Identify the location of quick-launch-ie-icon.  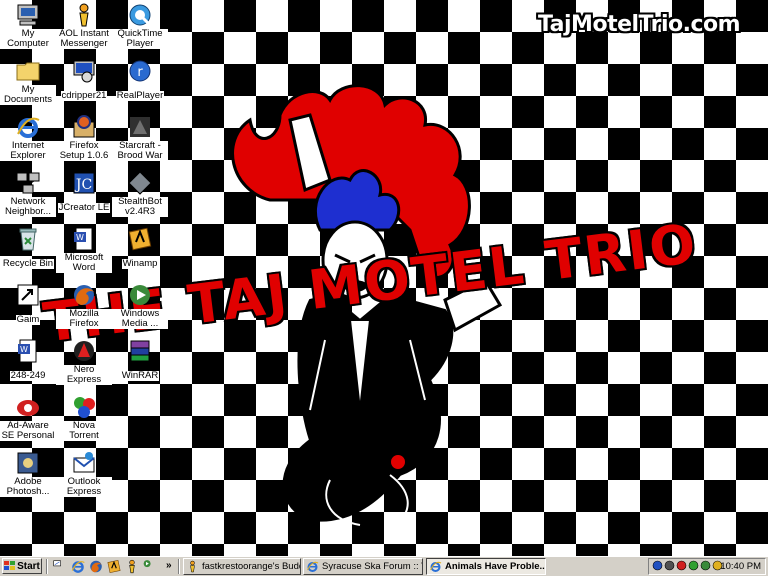
(78, 566).